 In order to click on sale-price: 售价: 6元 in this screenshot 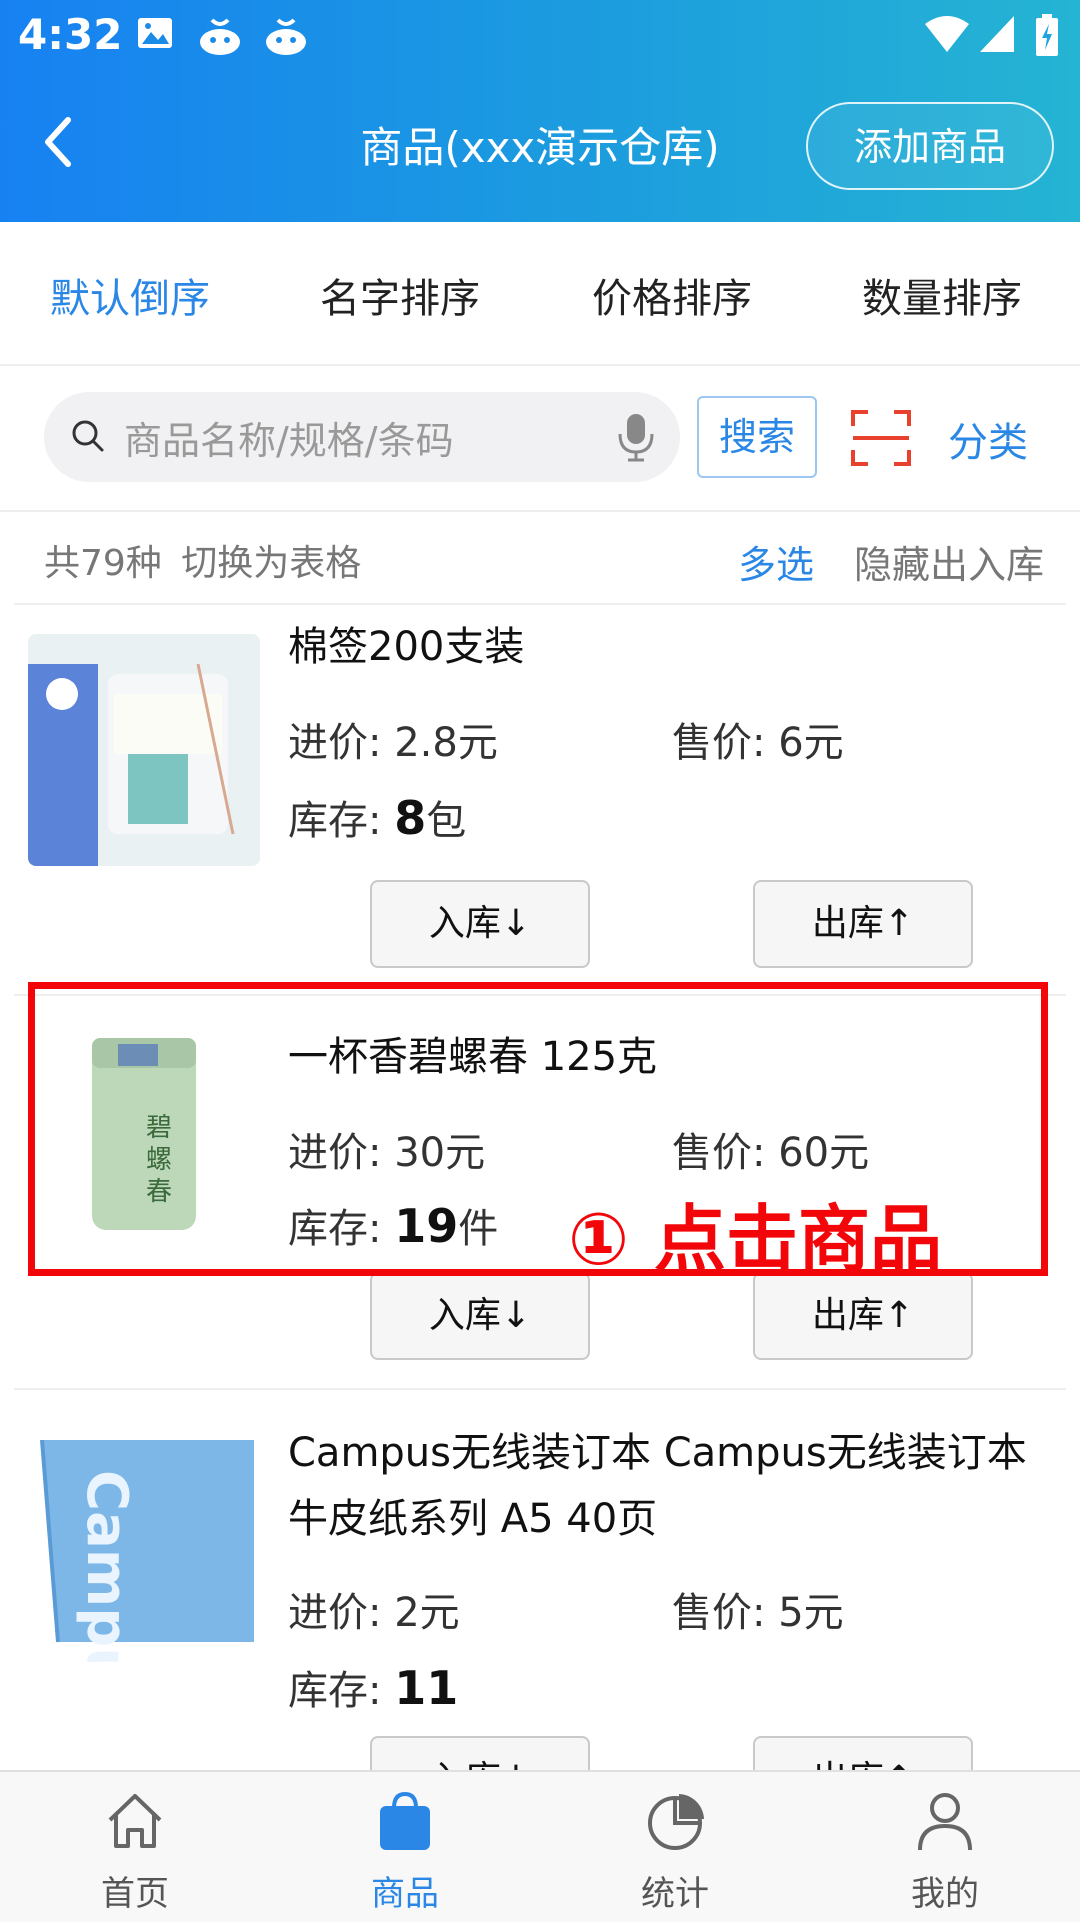, I will do `click(758, 743)`.